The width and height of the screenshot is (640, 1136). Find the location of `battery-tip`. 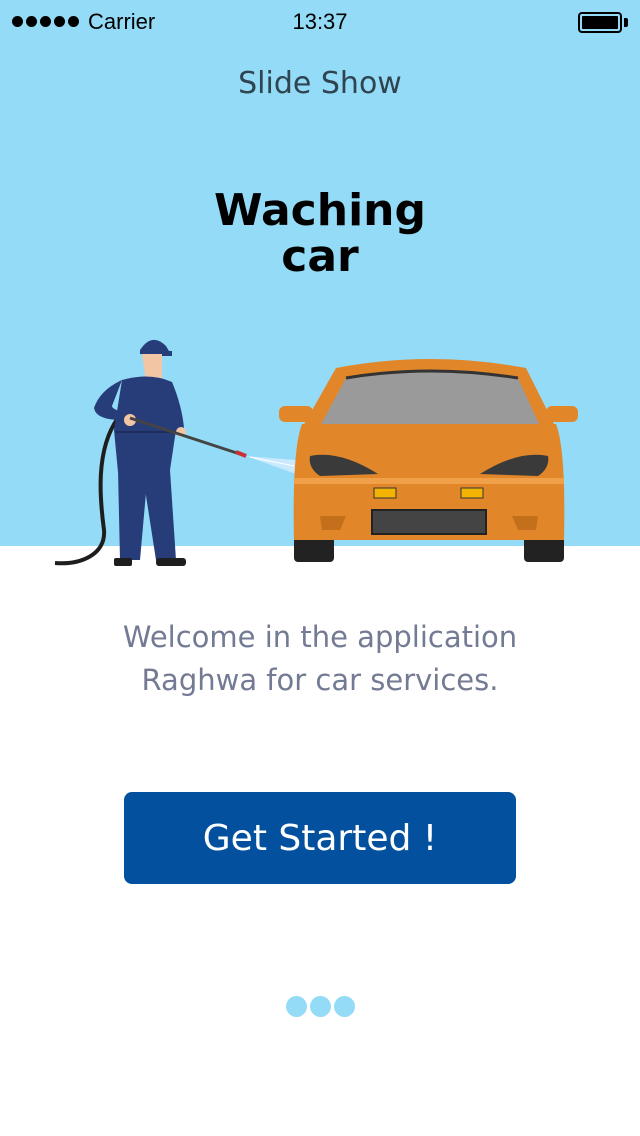

battery-tip is located at coordinates (626, 22).